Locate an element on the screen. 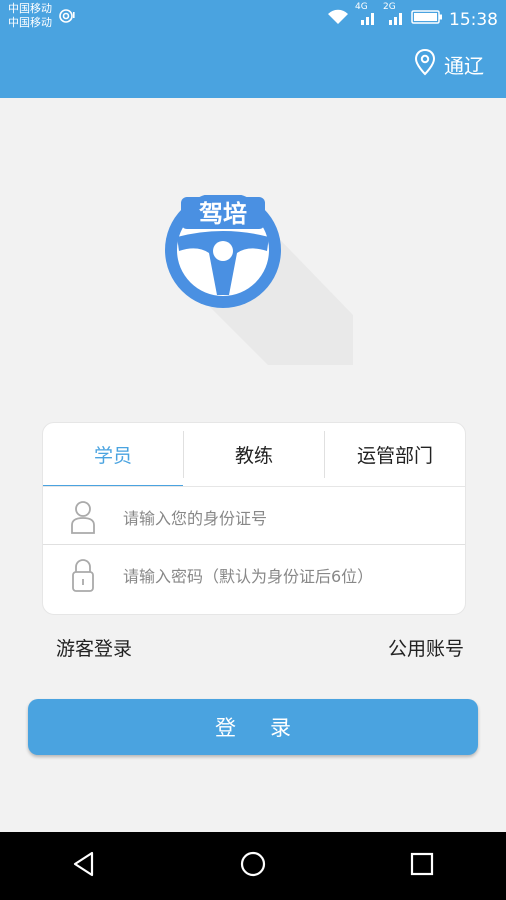 This screenshot has width=506, height=900. home-button is located at coordinates (253, 866).